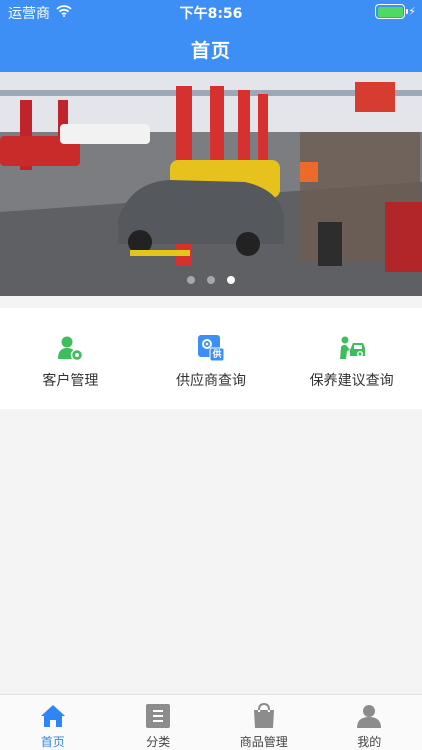 The width and height of the screenshot is (422, 750). I want to click on tab-mine: 我的, so click(369, 722).